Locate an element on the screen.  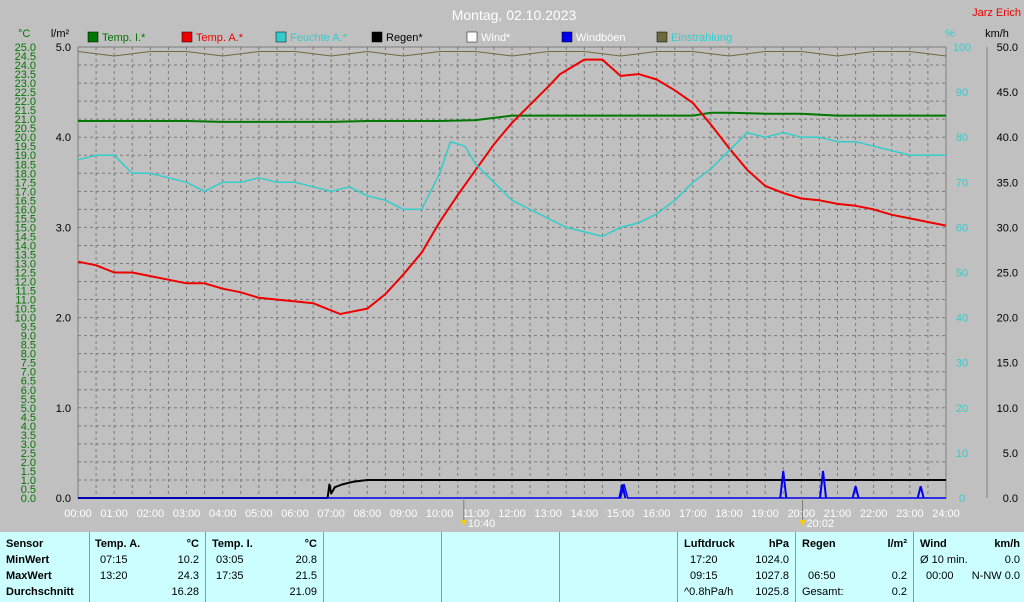
temp-i-avg-value: 21.09 is located at coordinates (303, 592).